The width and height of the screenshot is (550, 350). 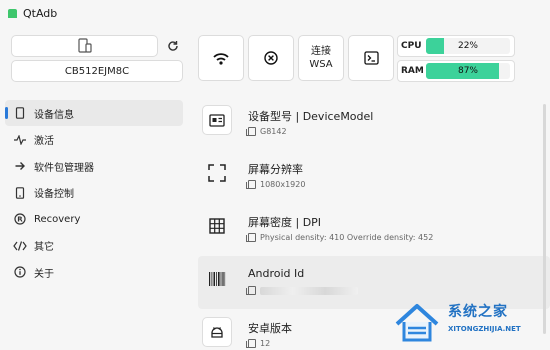 I want to click on pulse-icon, so click(x=20, y=139).